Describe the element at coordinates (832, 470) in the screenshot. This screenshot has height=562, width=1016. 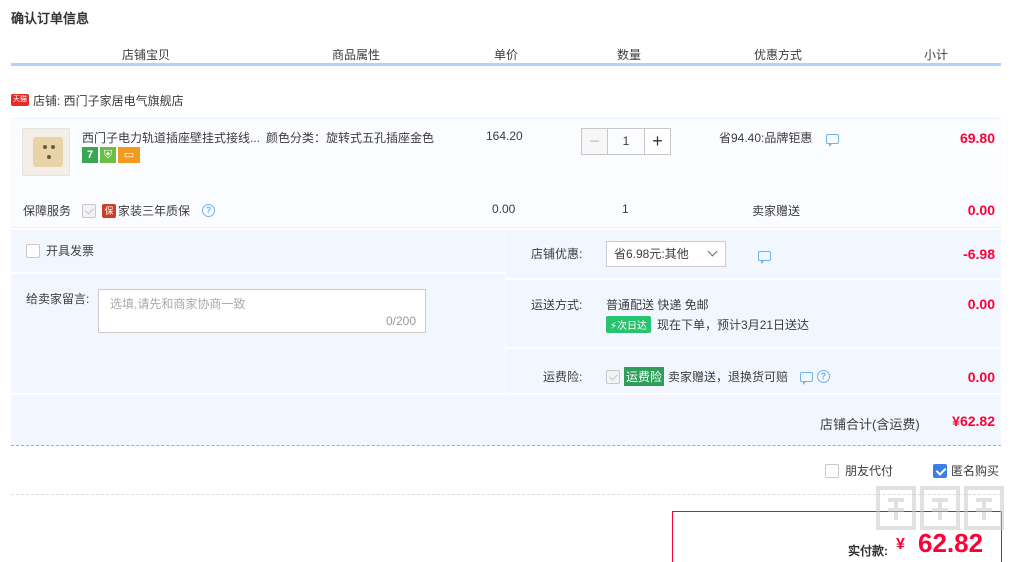
I see `friend-pay-checkbox` at that location.